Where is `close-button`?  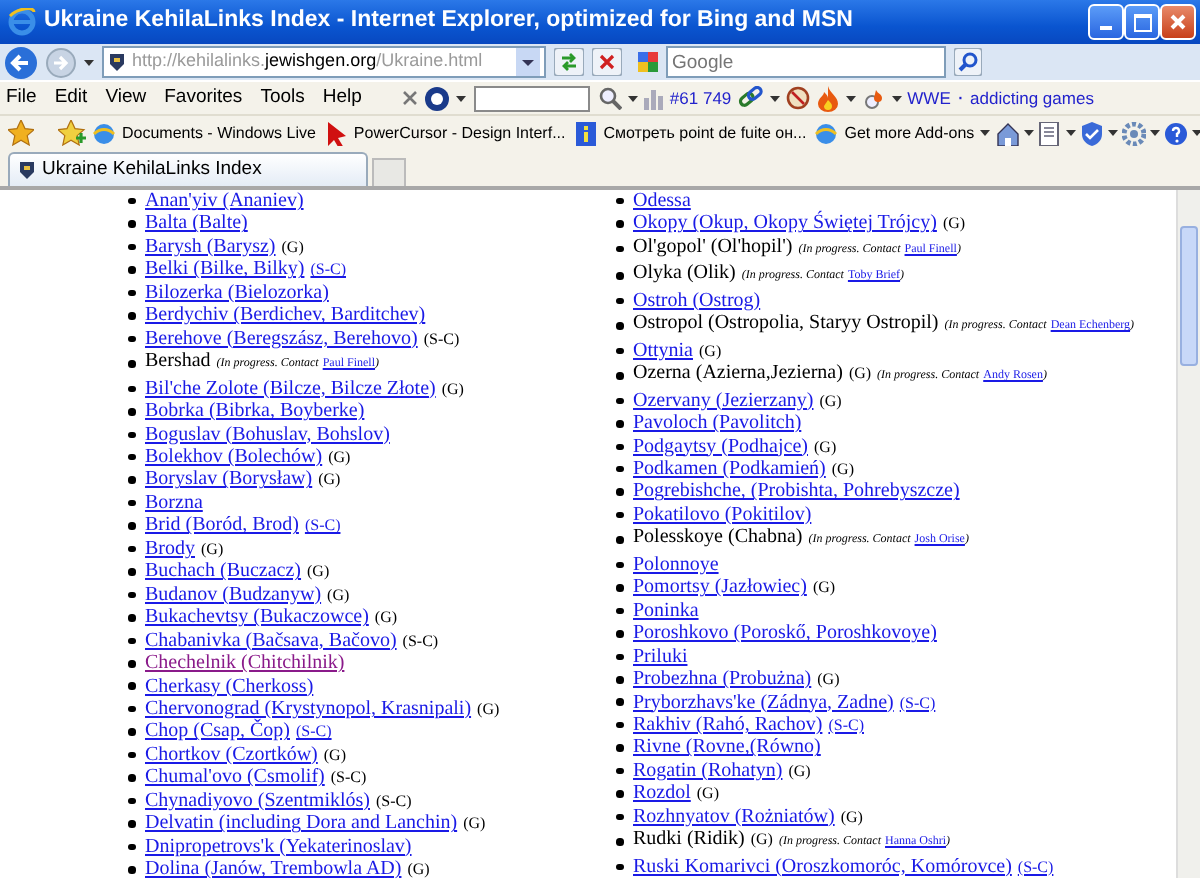
close-button is located at coordinates (1178, 22).